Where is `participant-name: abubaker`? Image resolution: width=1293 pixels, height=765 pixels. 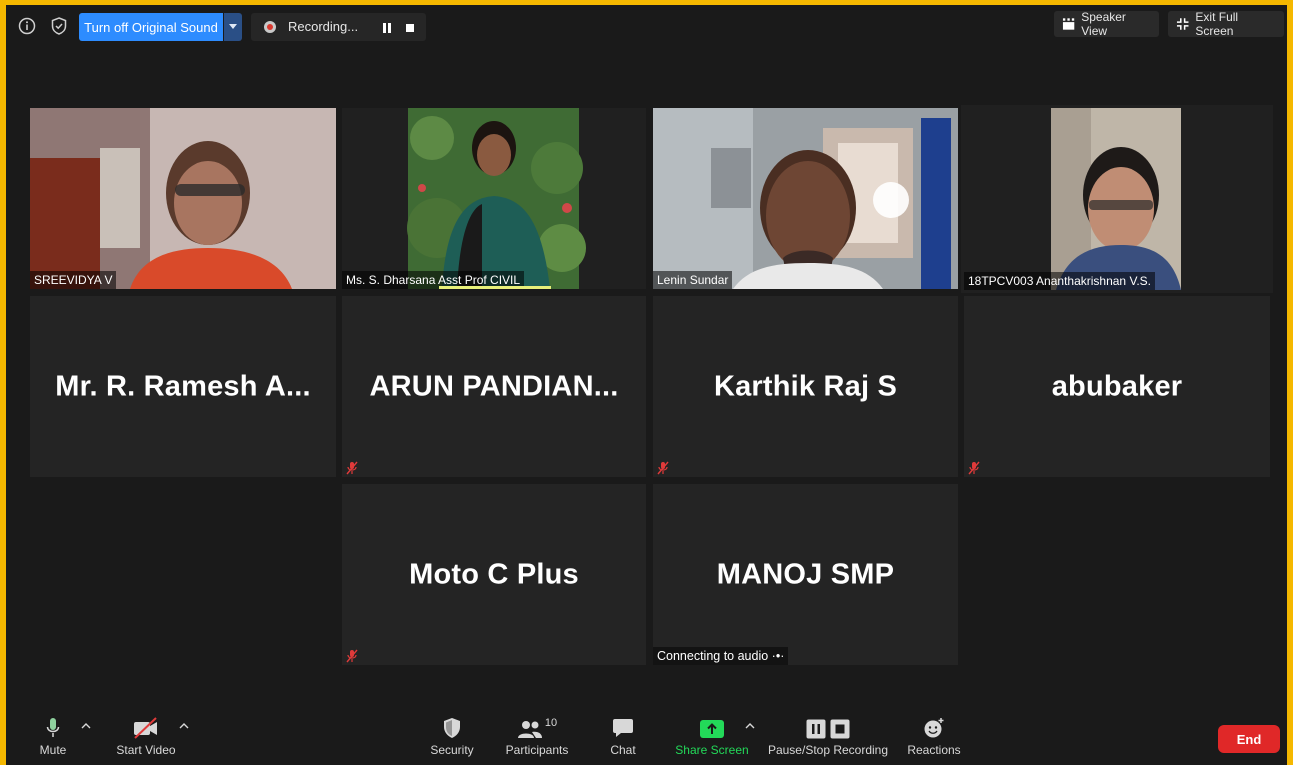 participant-name: abubaker is located at coordinates (1117, 386).